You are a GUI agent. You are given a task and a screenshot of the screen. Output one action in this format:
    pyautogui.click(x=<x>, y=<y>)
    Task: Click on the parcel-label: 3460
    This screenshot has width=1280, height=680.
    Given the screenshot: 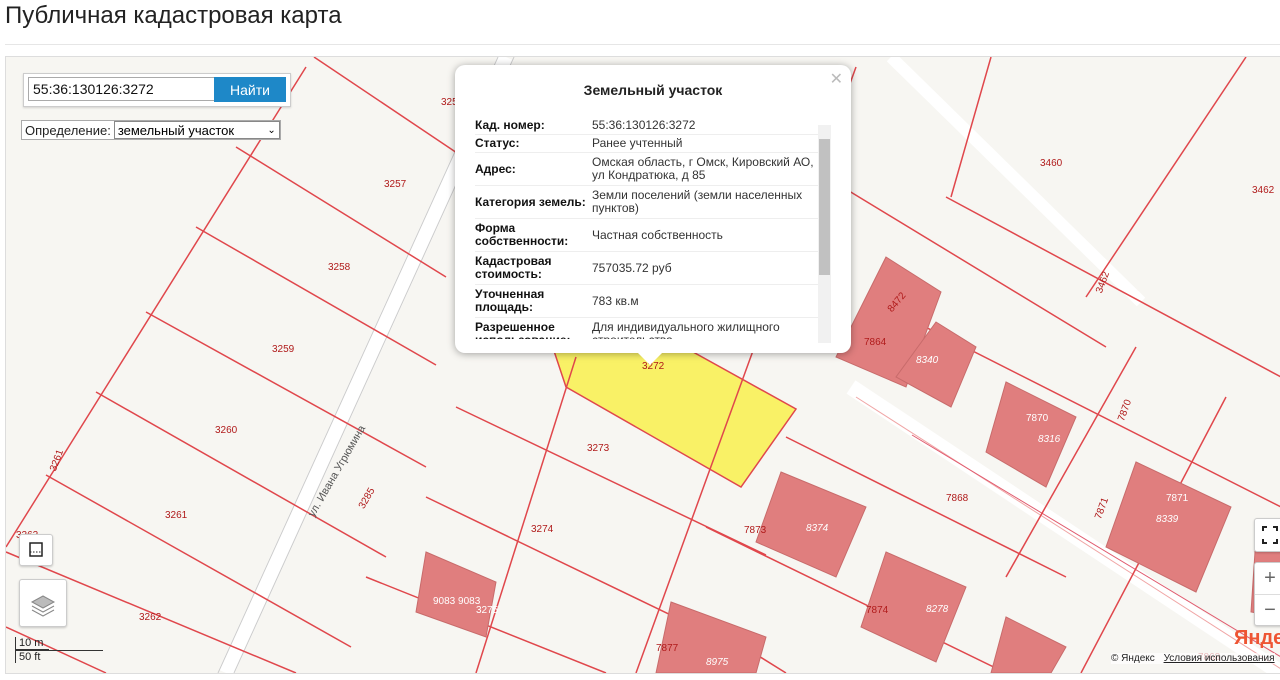 What is the action you would take?
    pyautogui.click(x=1051, y=163)
    